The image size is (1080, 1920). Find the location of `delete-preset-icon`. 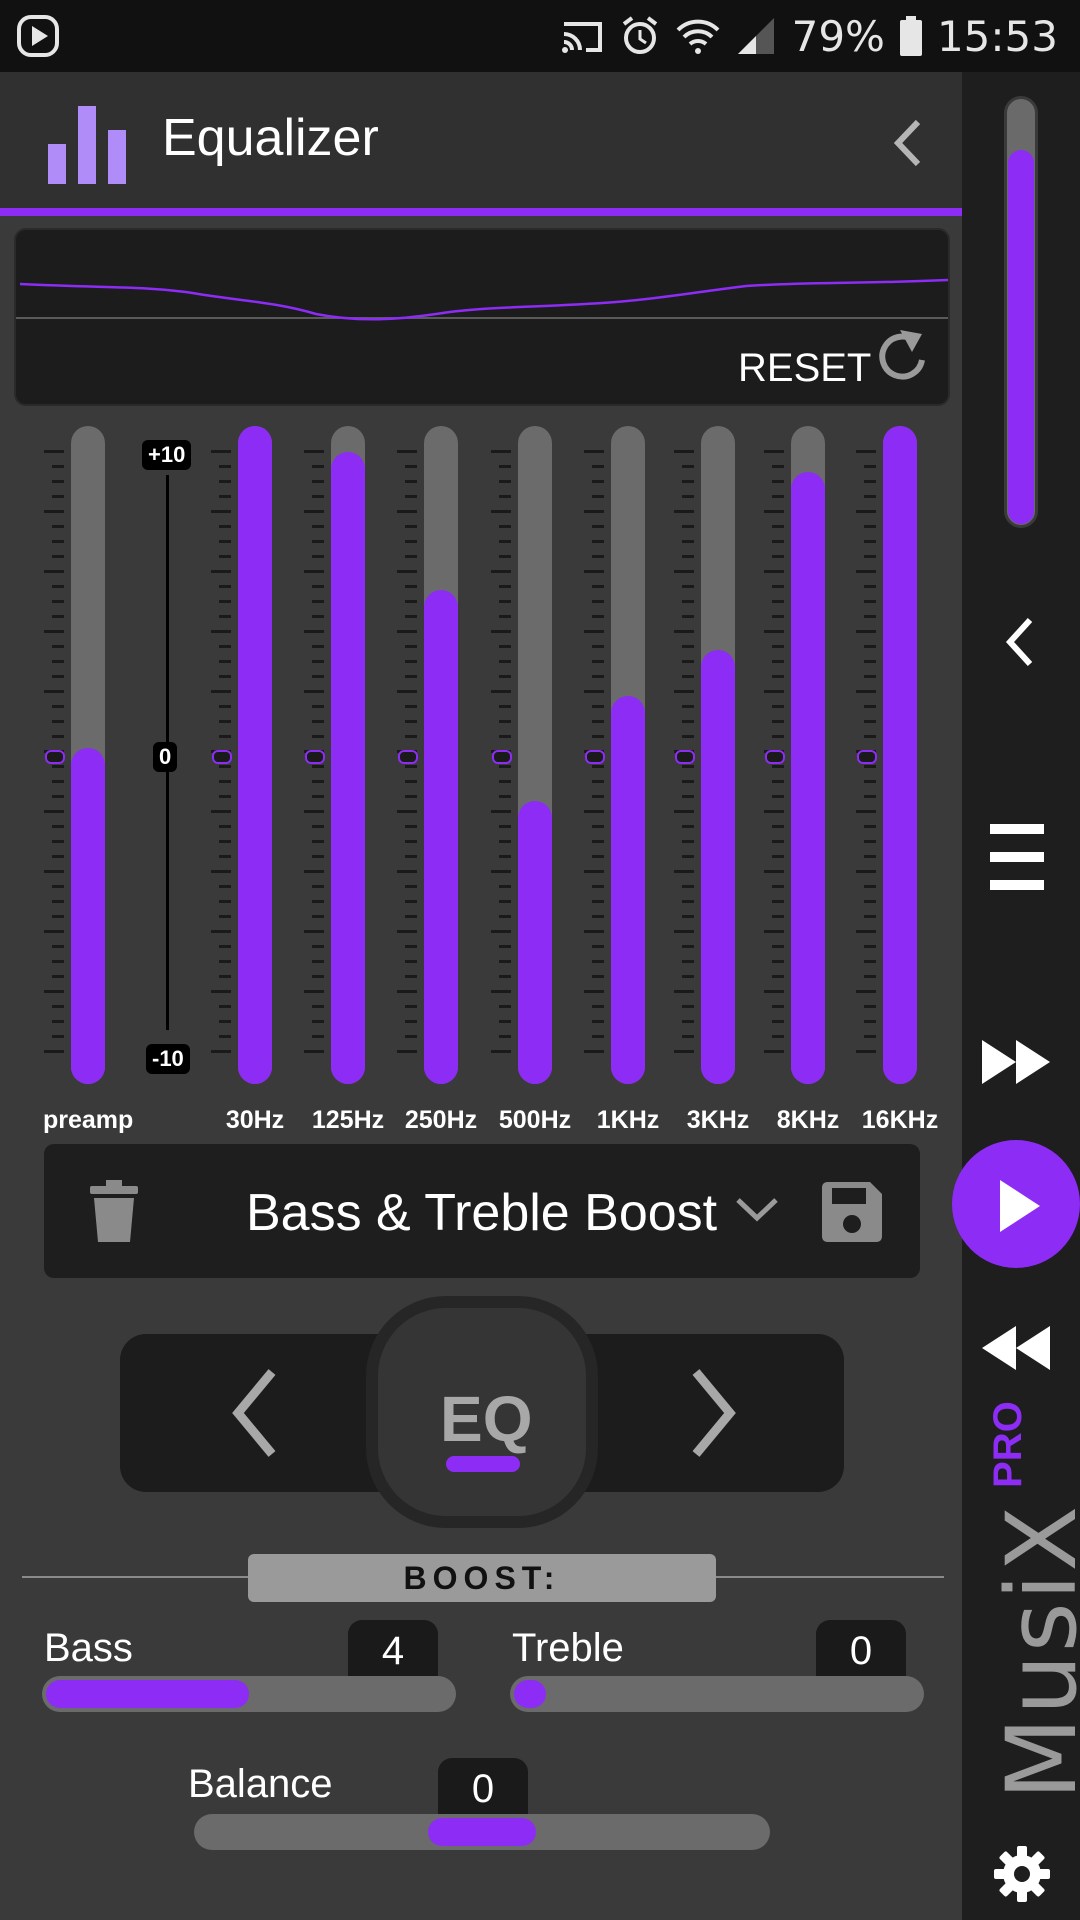

delete-preset-icon is located at coordinates (114, 1212).